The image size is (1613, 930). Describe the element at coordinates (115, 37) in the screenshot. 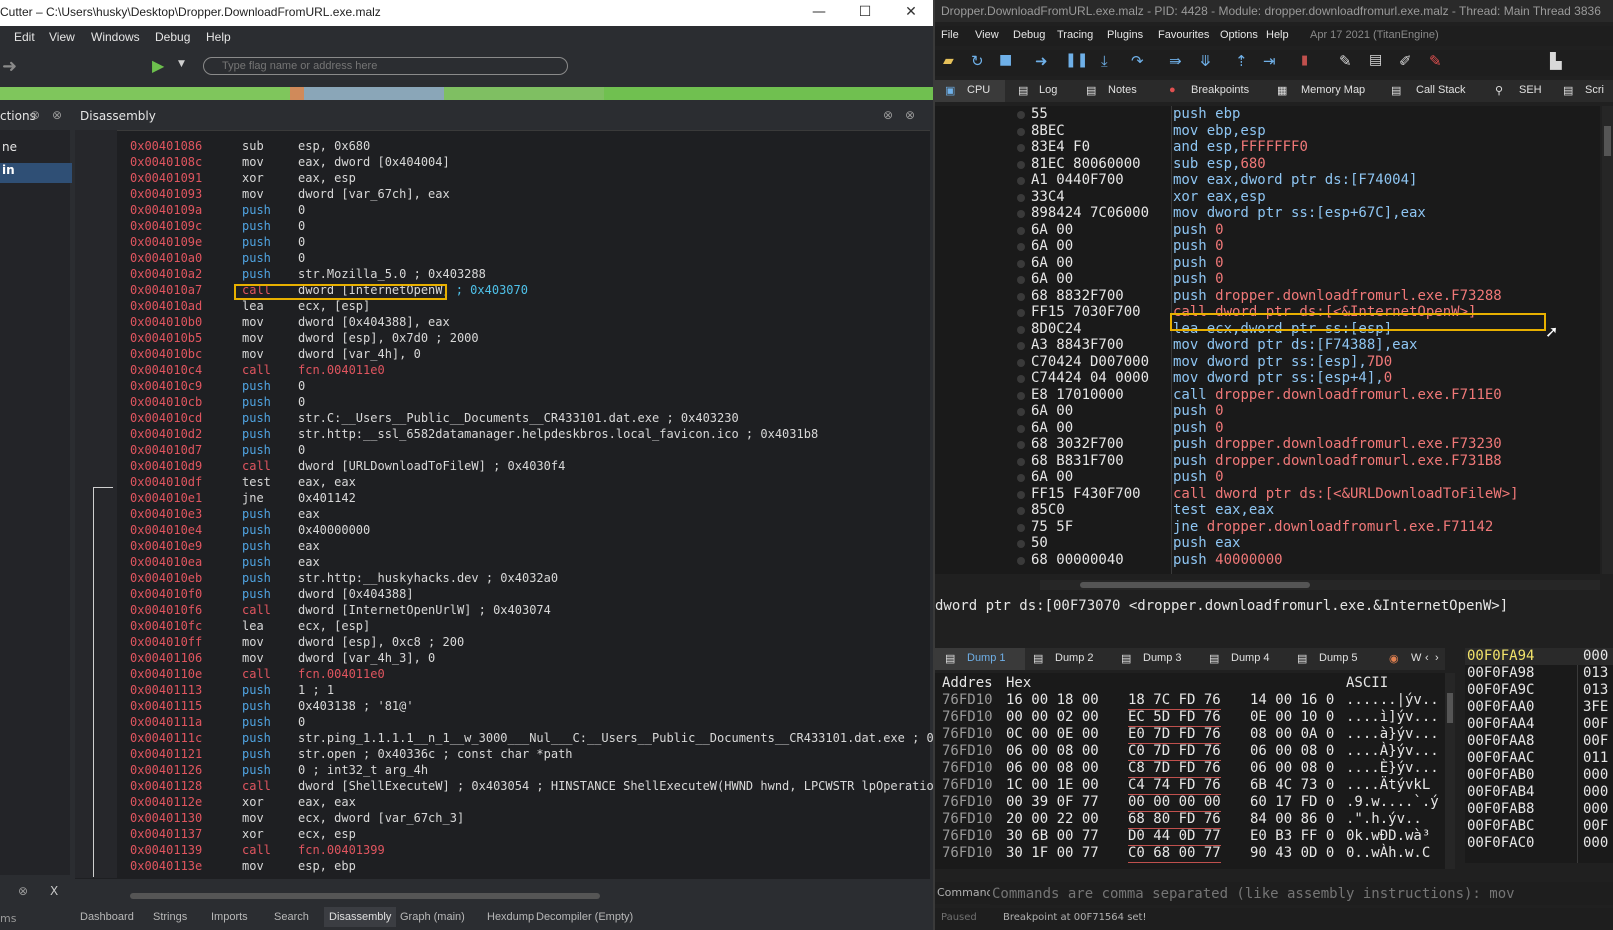

I see `menu-windows: Windows` at that location.